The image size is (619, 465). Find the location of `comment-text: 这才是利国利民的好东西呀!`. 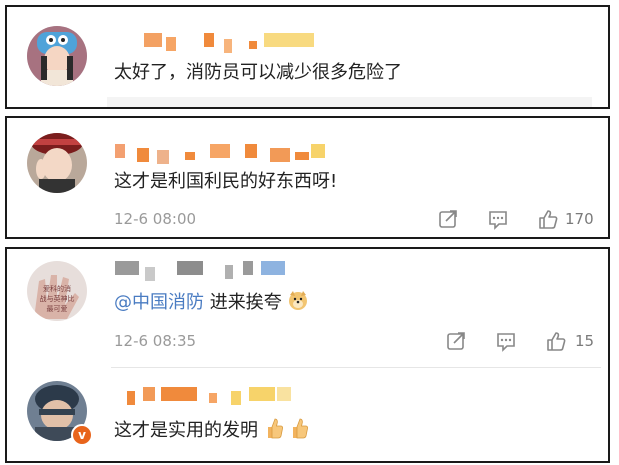

comment-text: 这才是利国利民的好东西呀! is located at coordinates (226, 181).